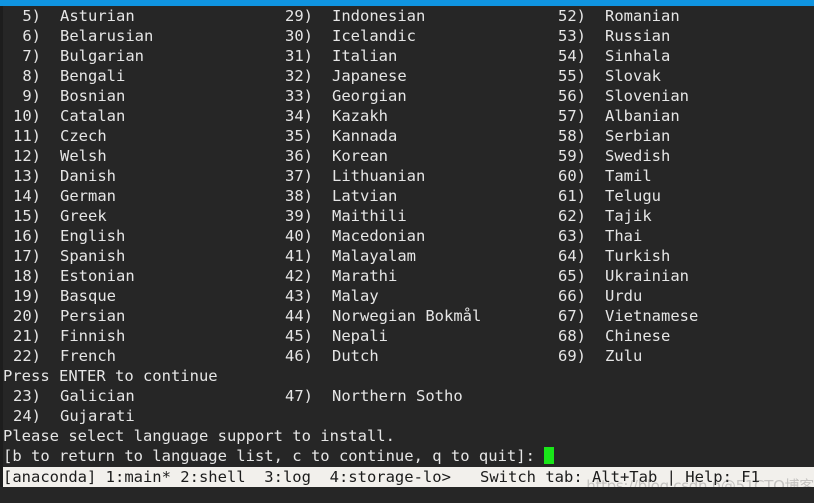 The height and width of the screenshot is (503, 814). I want to click on list-item: 33) Georgian, so click(341, 96).